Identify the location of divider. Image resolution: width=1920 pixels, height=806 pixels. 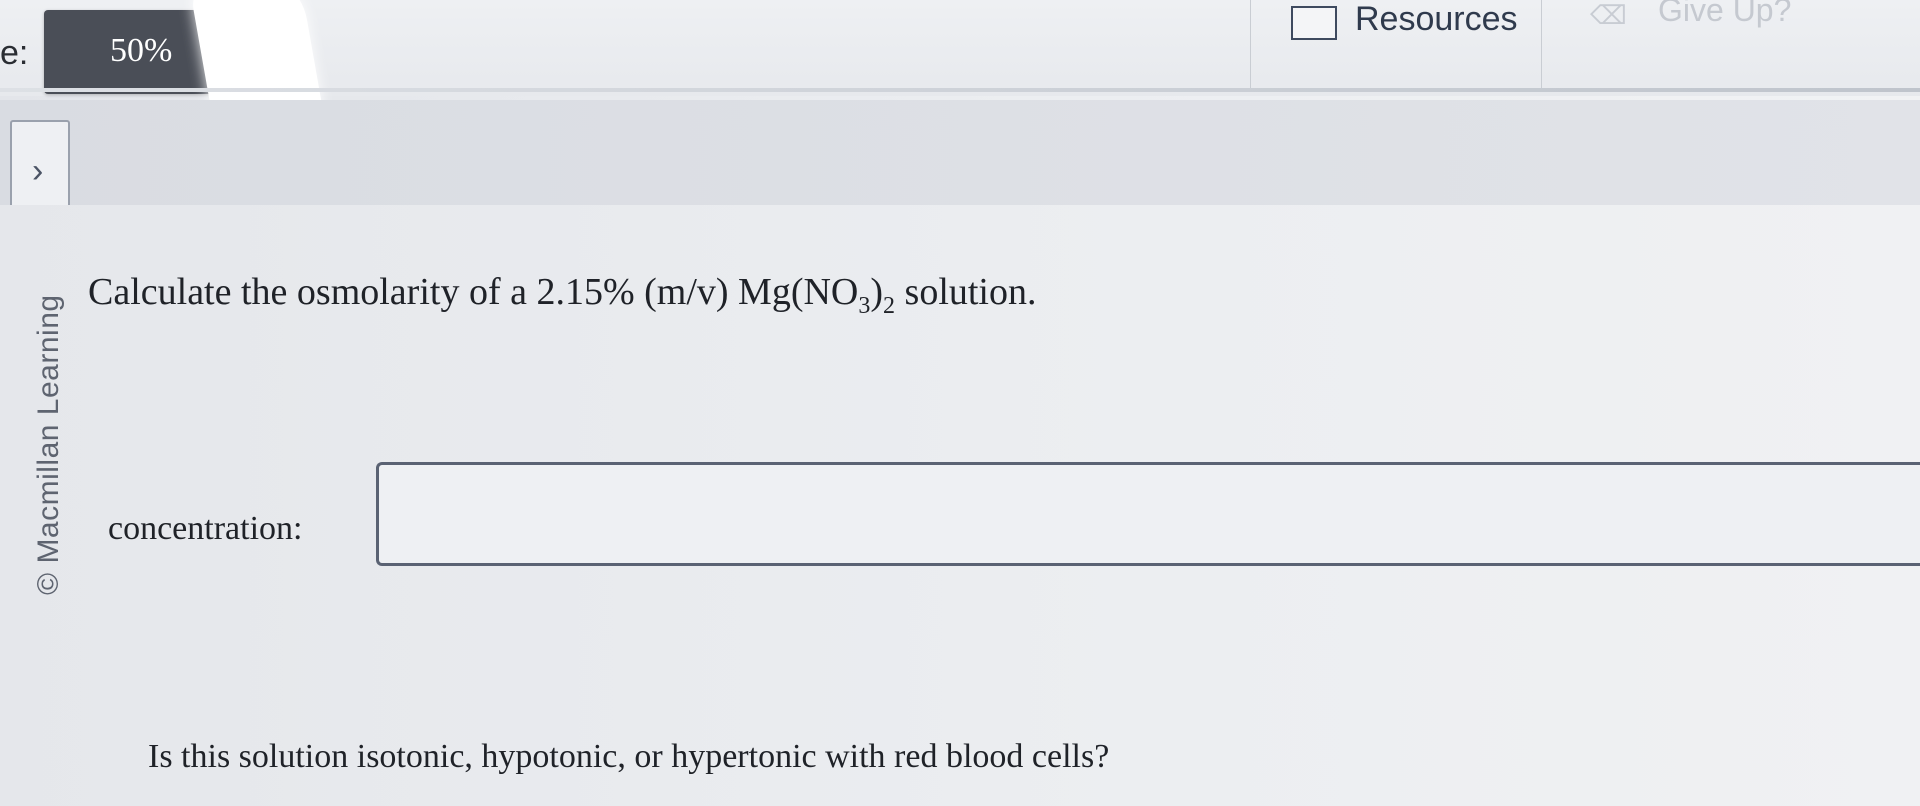
(960, 90).